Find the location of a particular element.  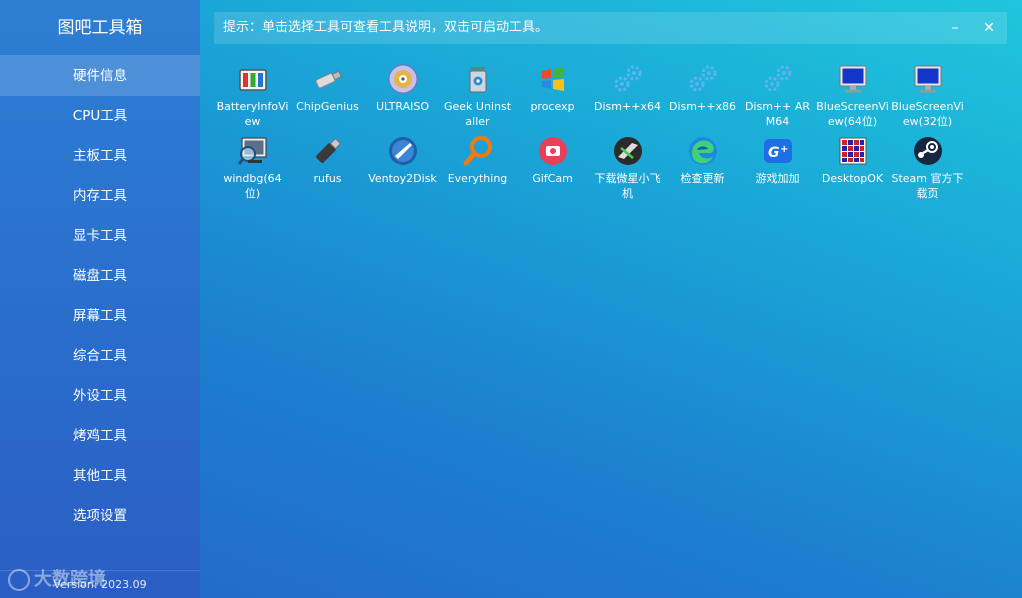

sidebar-item-combined-tools: 综合工具 is located at coordinates (100, 356).